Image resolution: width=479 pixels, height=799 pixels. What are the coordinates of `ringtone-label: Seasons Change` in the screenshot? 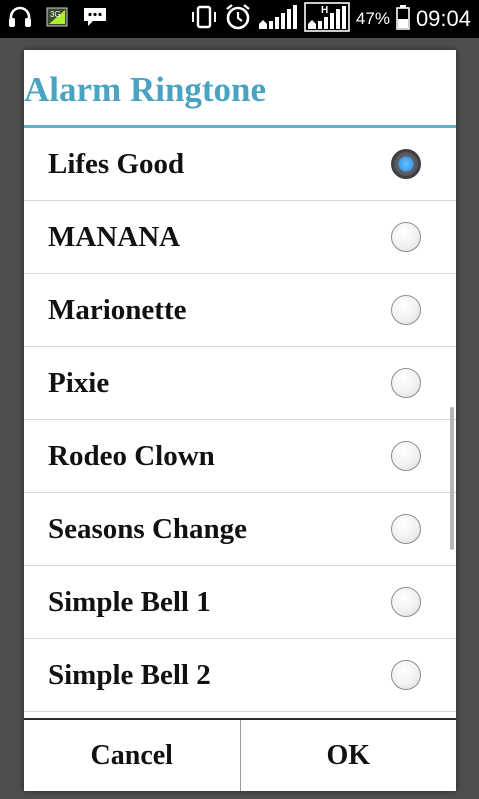 It's located at (148, 529).